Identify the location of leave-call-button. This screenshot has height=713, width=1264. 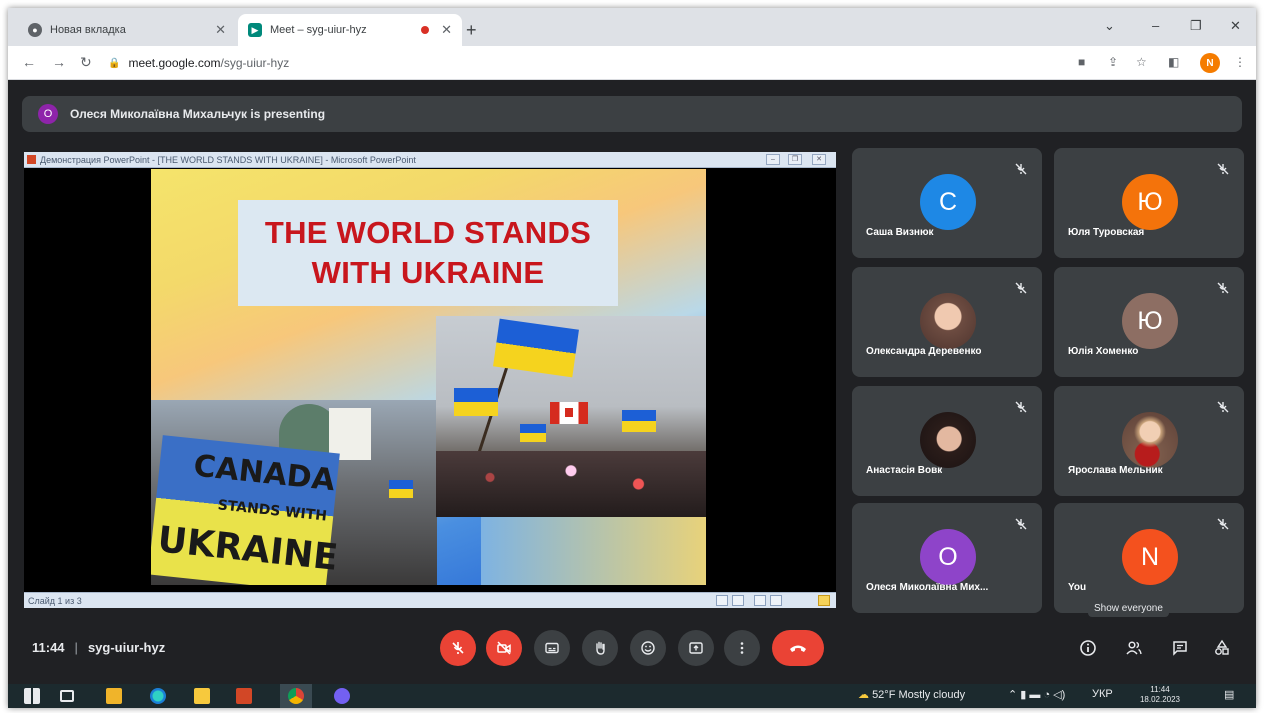
(798, 648).